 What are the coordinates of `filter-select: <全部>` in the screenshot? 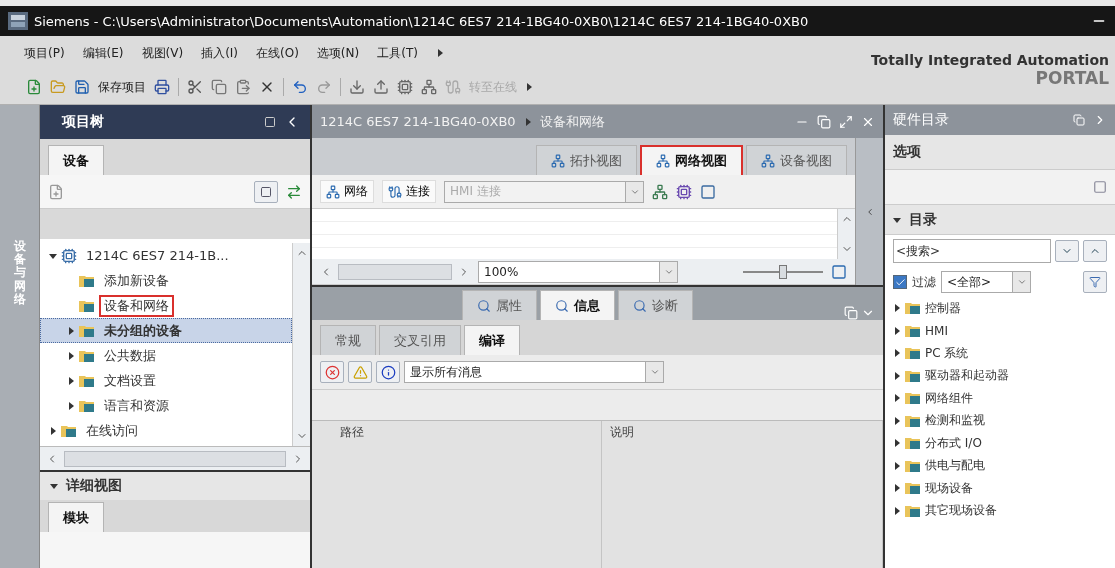 It's located at (986, 282).